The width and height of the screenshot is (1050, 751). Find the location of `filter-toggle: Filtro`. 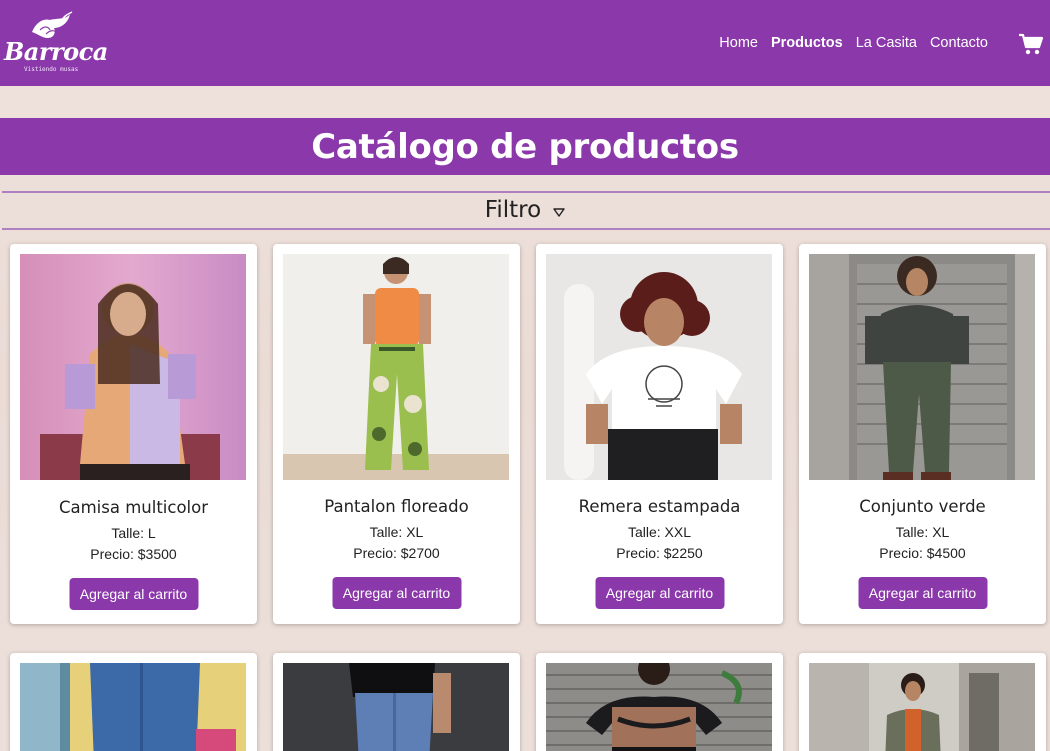

filter-toggle: Filtro is located at coordinates (525, 210).